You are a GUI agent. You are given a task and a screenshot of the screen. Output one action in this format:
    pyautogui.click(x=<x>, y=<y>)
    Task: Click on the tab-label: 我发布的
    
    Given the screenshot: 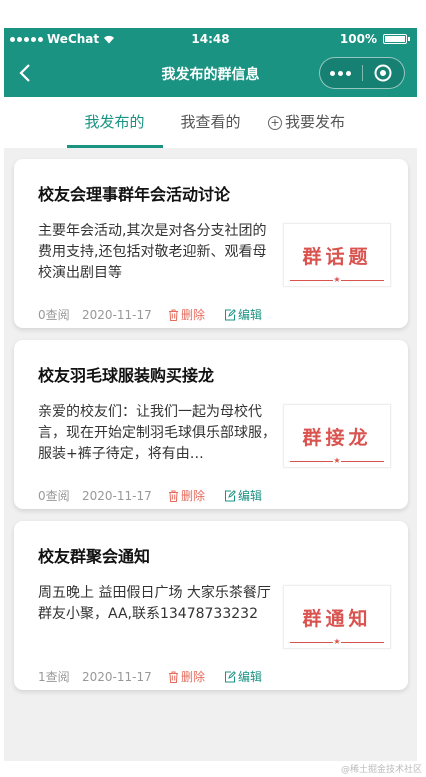 What is the action you would take?
    pyautogui.click(x=114, y=122)
    